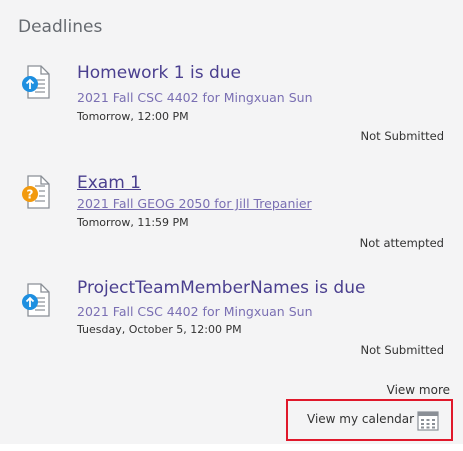 The image size is (463, 451). Describe the element at coordinates (133, 222) in the screenshot. I see `due-time: Tomorrow, 11:59 PM` at that location.